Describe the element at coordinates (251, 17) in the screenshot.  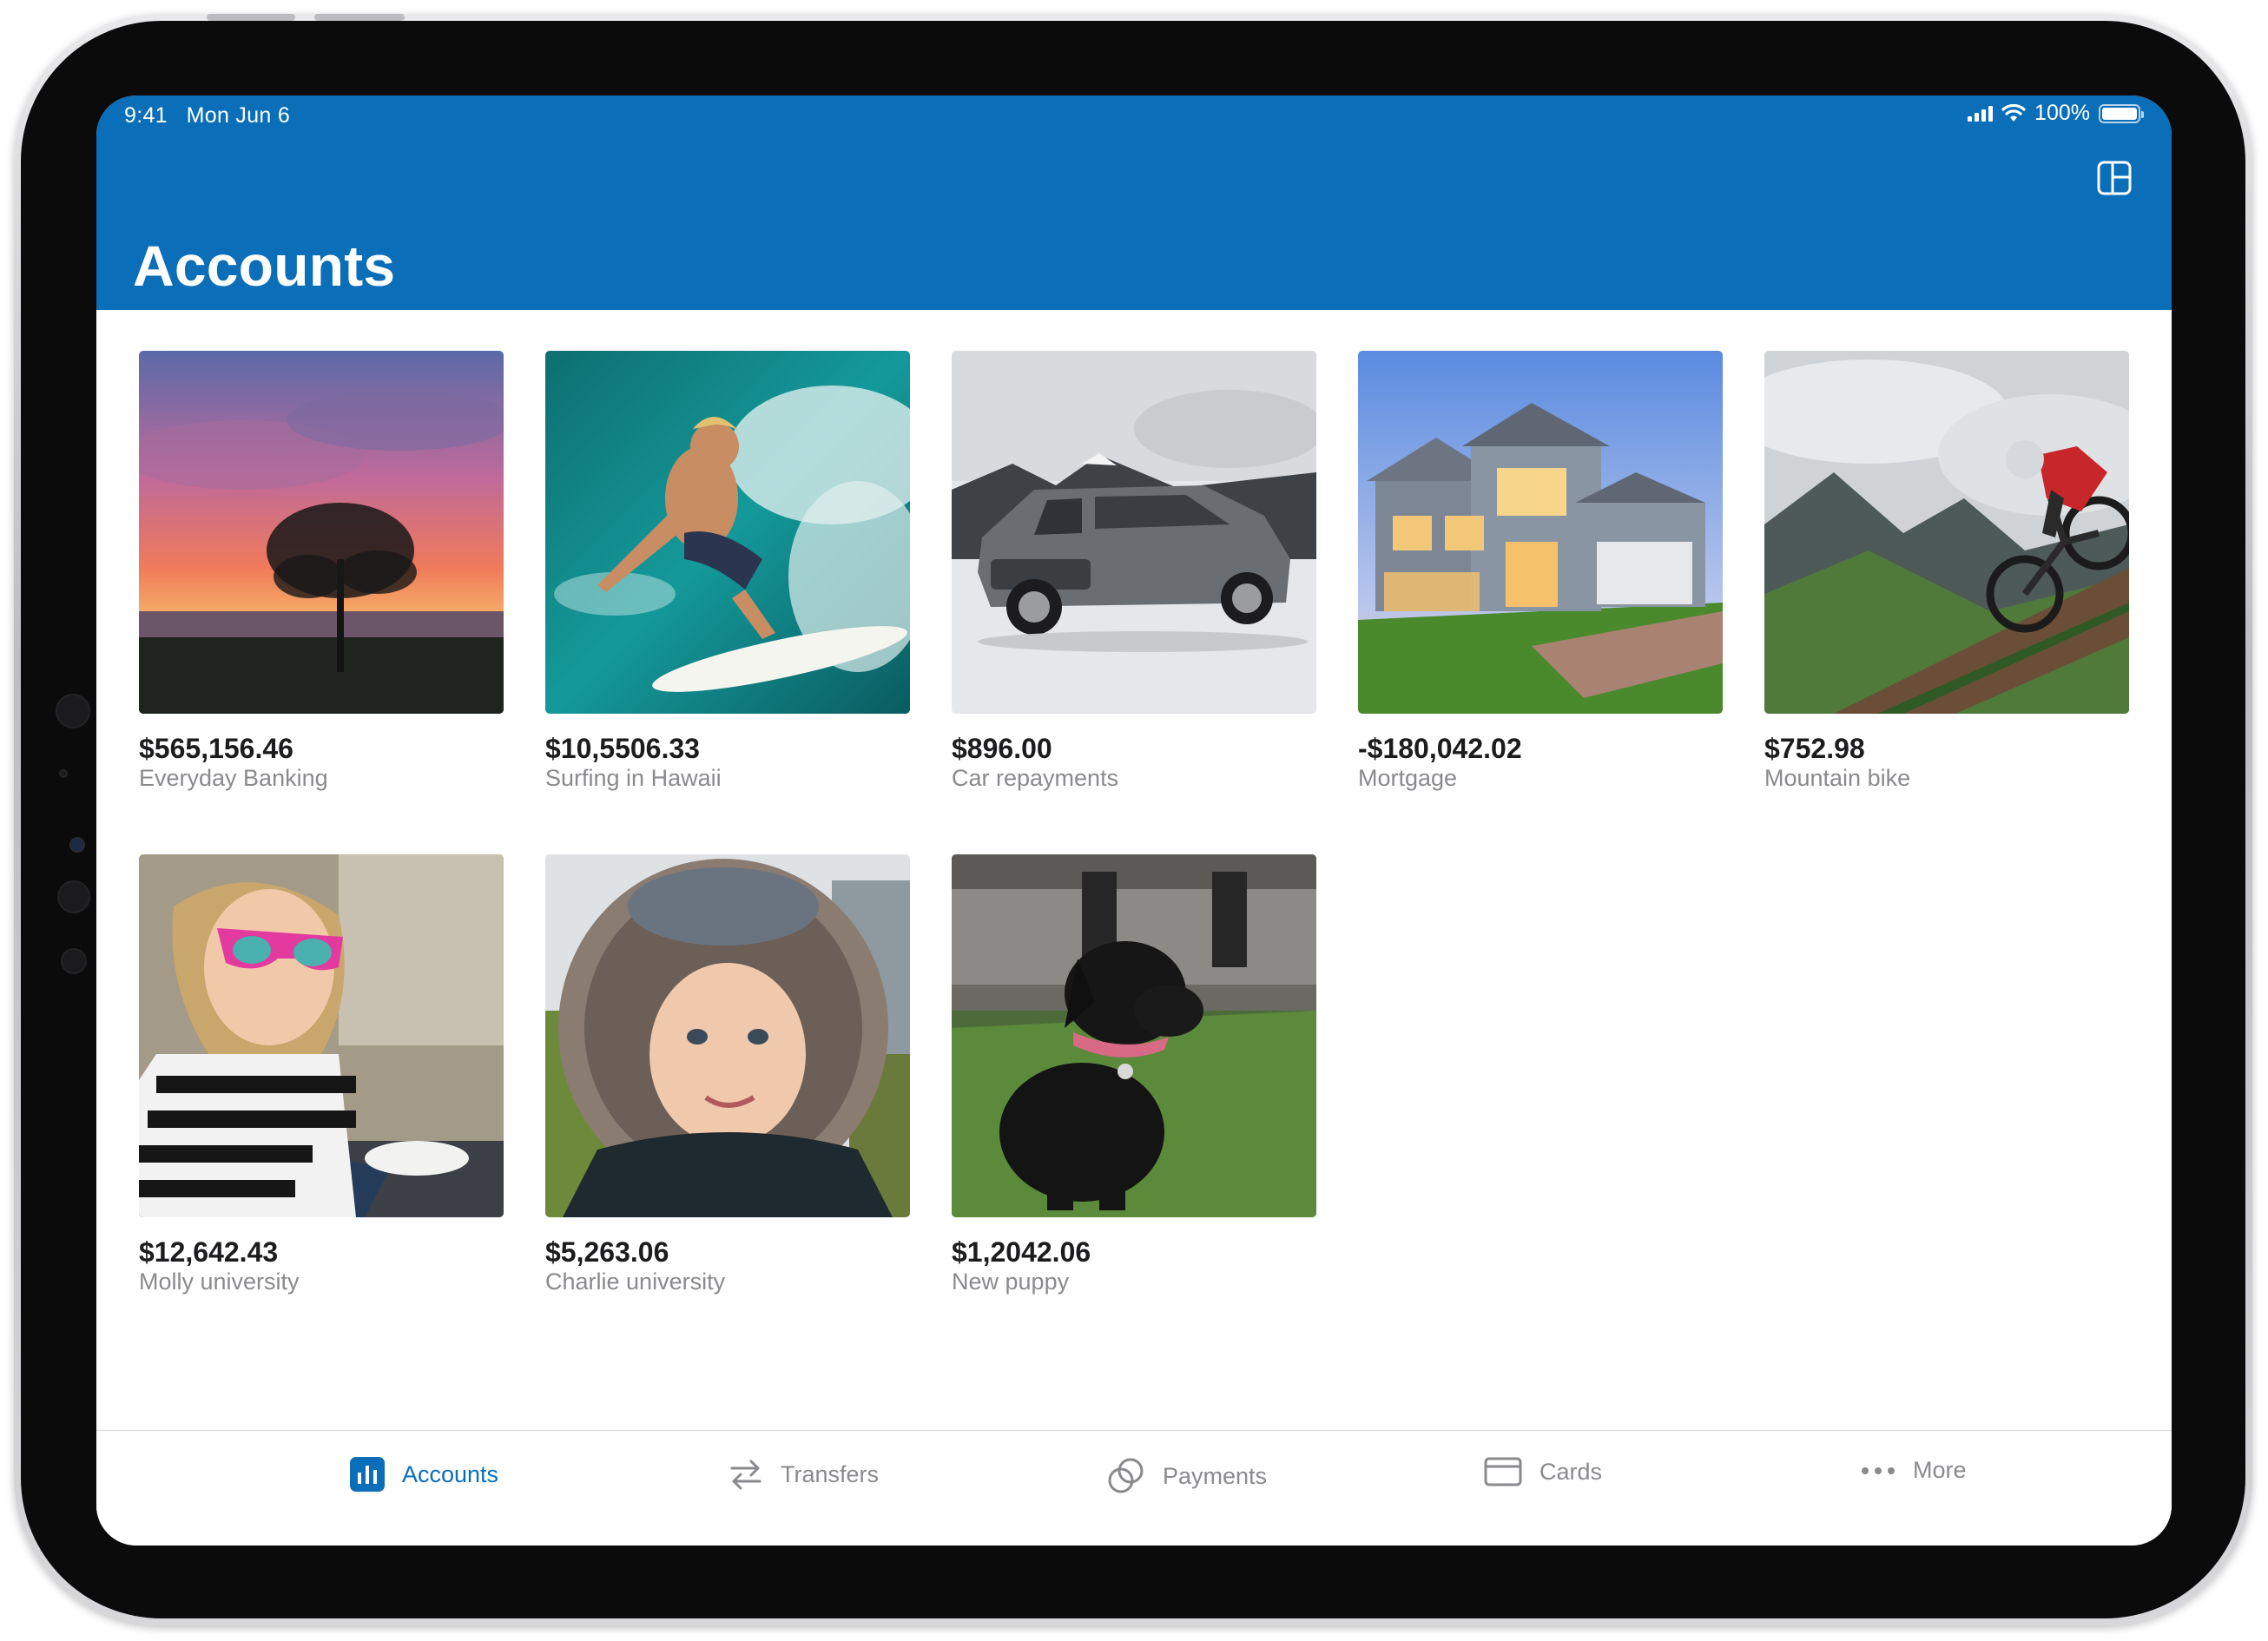
I see `volume-up-button` at that location.